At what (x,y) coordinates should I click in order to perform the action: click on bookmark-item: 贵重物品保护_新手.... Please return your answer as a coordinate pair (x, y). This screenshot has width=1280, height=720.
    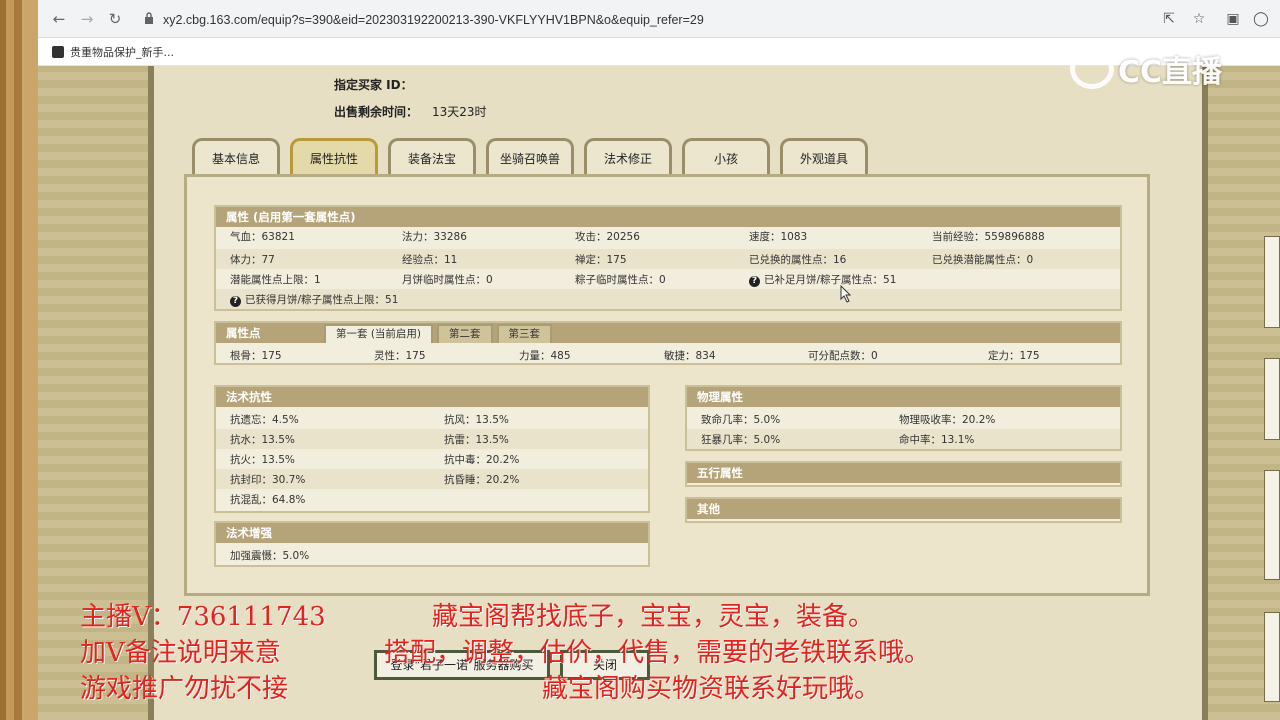
    Looking at the image, I should click on (113, 52).